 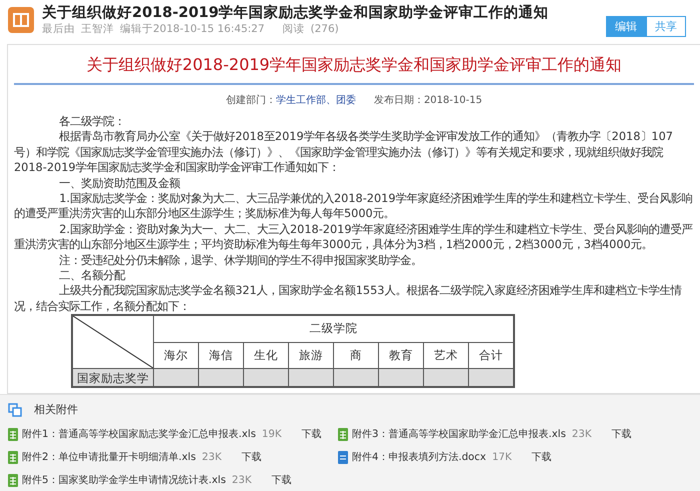 I want to click on author-name: 王智洋, so click(x=97, y=29).